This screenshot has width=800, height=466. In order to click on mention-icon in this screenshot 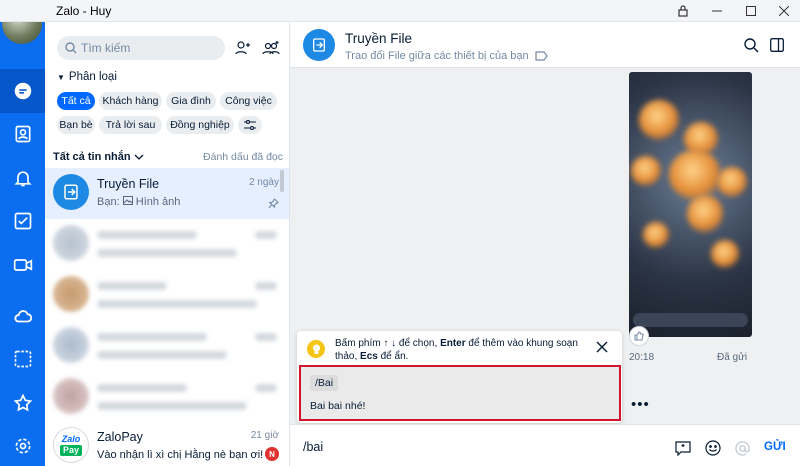, I will do `click(742, 448)`.